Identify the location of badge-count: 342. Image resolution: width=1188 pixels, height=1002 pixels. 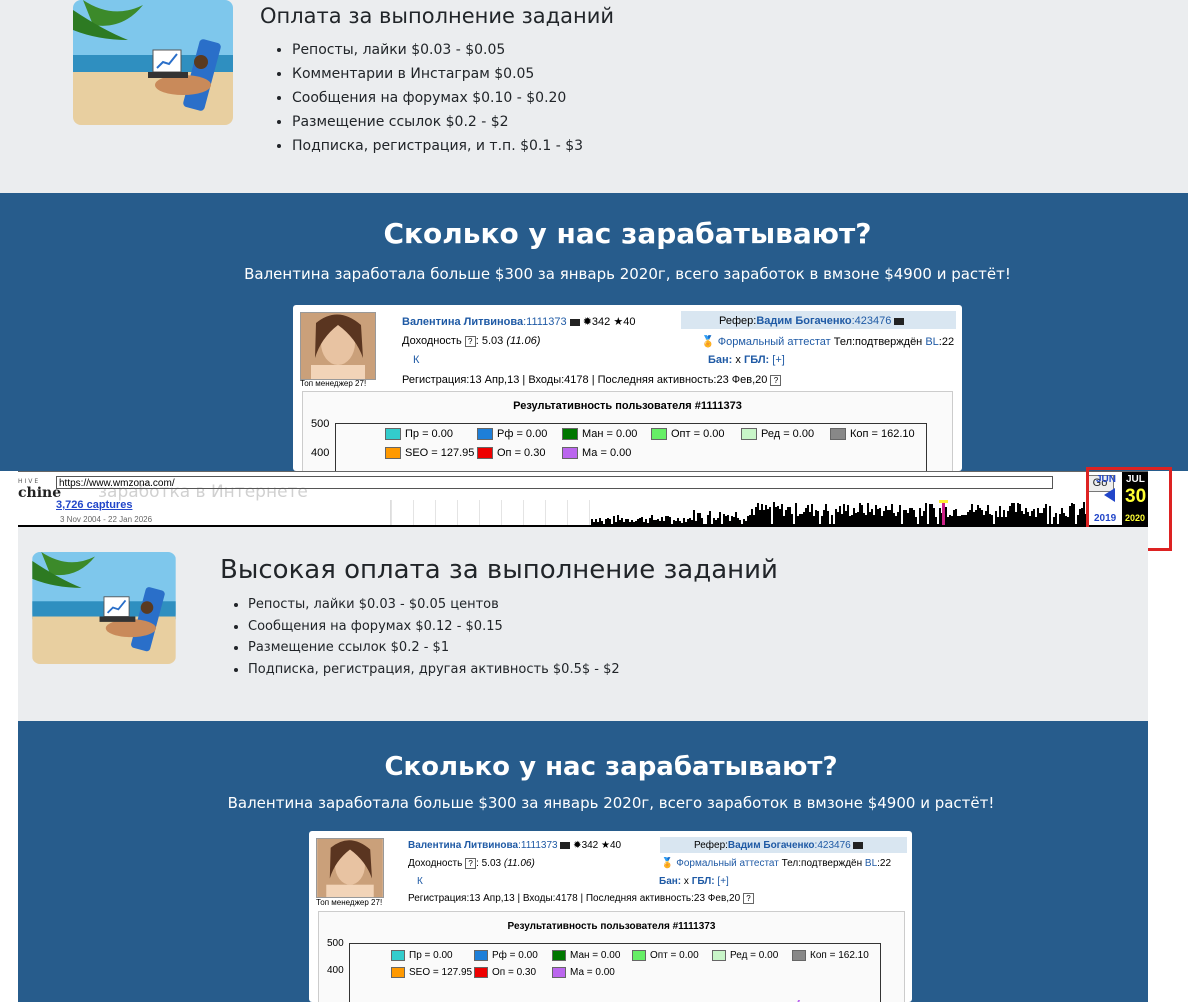
(601, 322).